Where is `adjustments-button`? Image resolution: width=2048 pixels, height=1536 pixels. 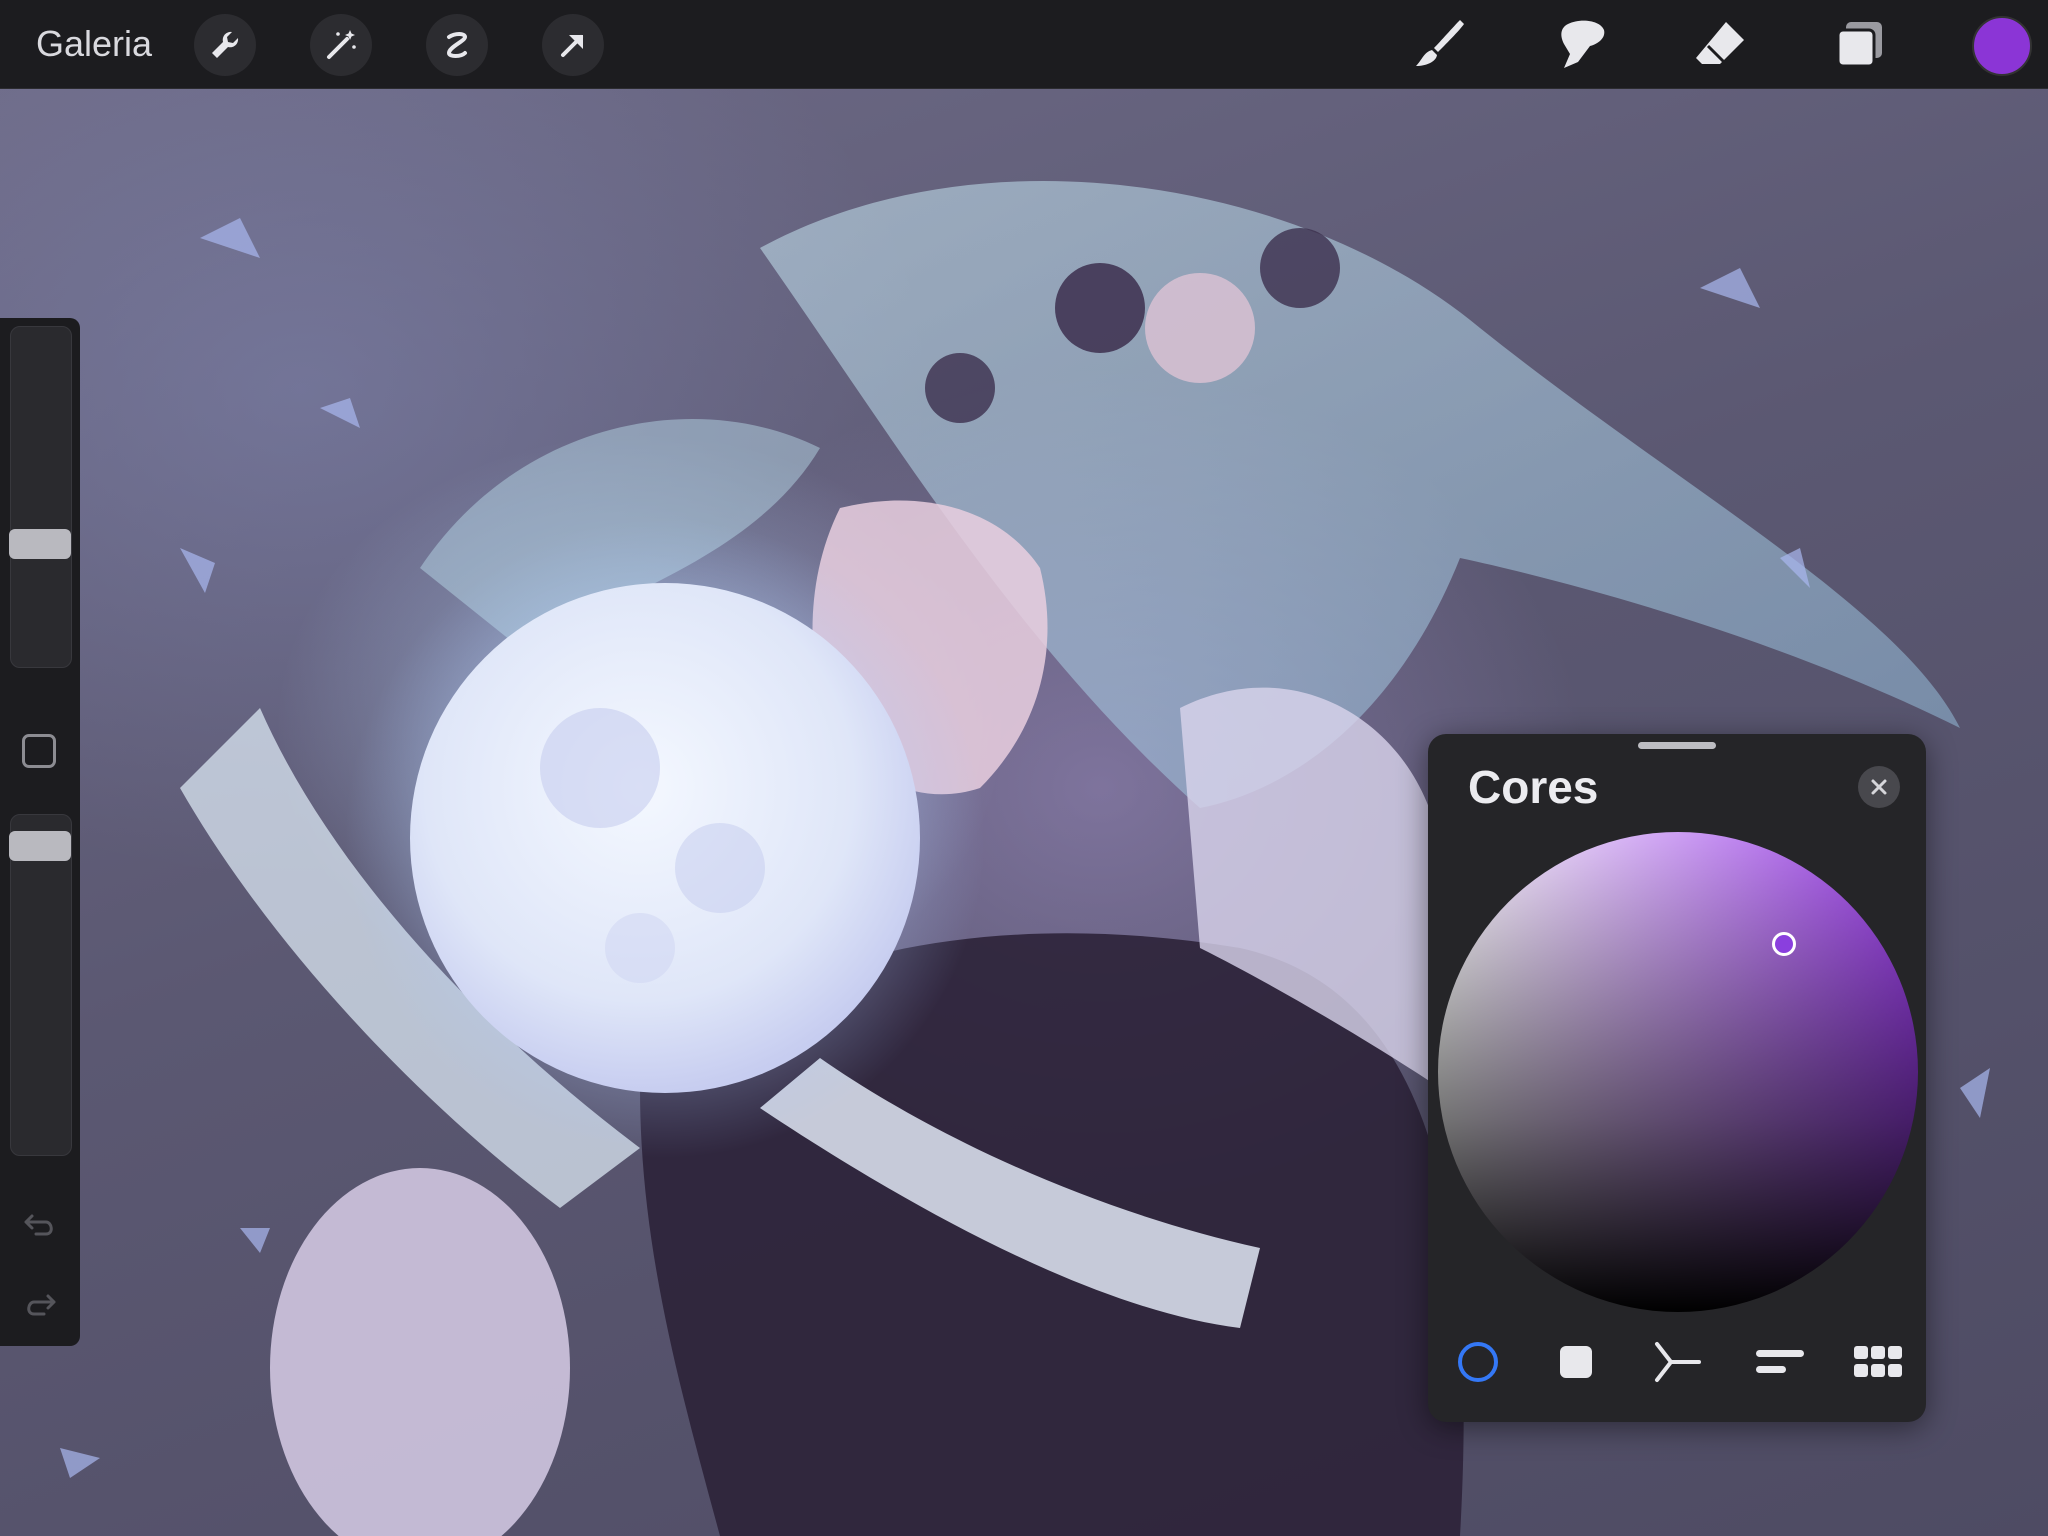 adjustments-button is located at coordinates (341, 45).